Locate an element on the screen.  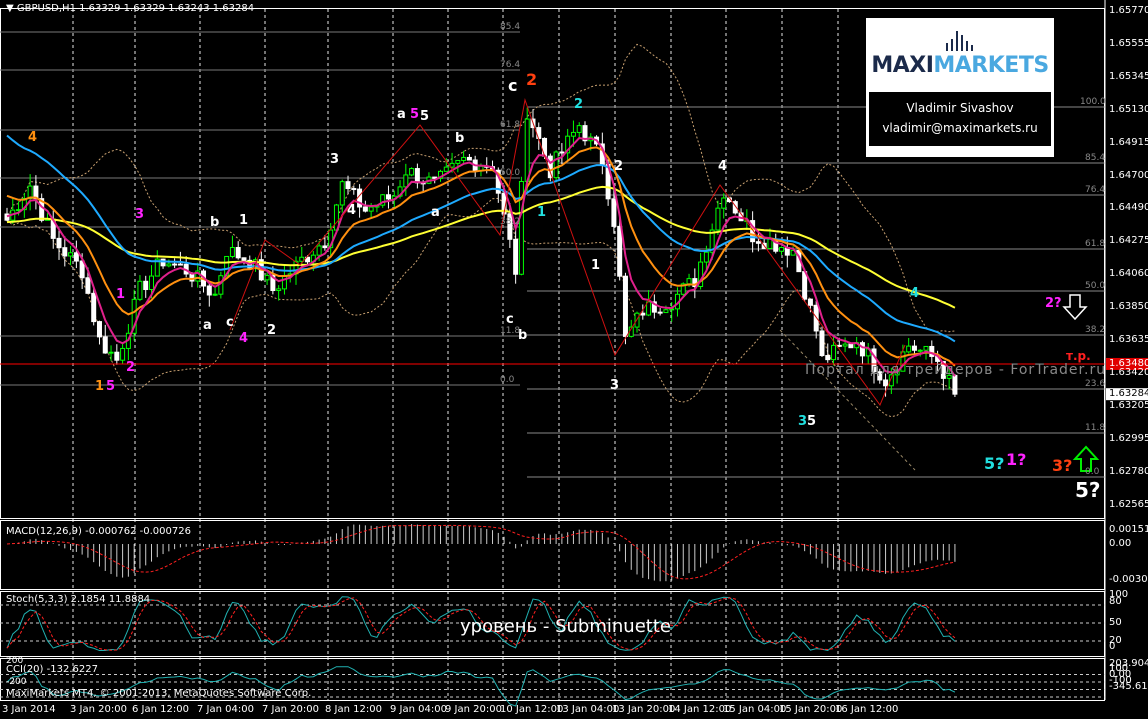
watermark: Портал для трейдеров - ForTrader.ru is located at coordinates (956, 370).